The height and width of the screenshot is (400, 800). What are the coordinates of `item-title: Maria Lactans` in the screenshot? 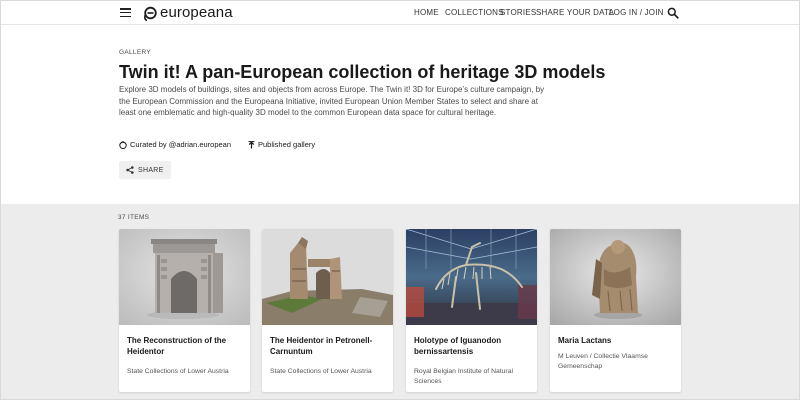 It's located at (585, 340).